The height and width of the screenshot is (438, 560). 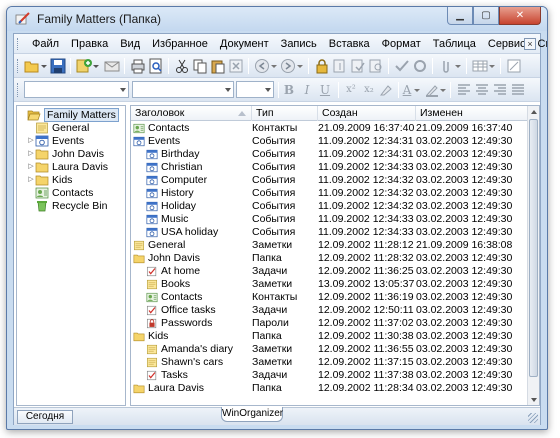 I want to click on resize-grip, so click(x=533, y=418).